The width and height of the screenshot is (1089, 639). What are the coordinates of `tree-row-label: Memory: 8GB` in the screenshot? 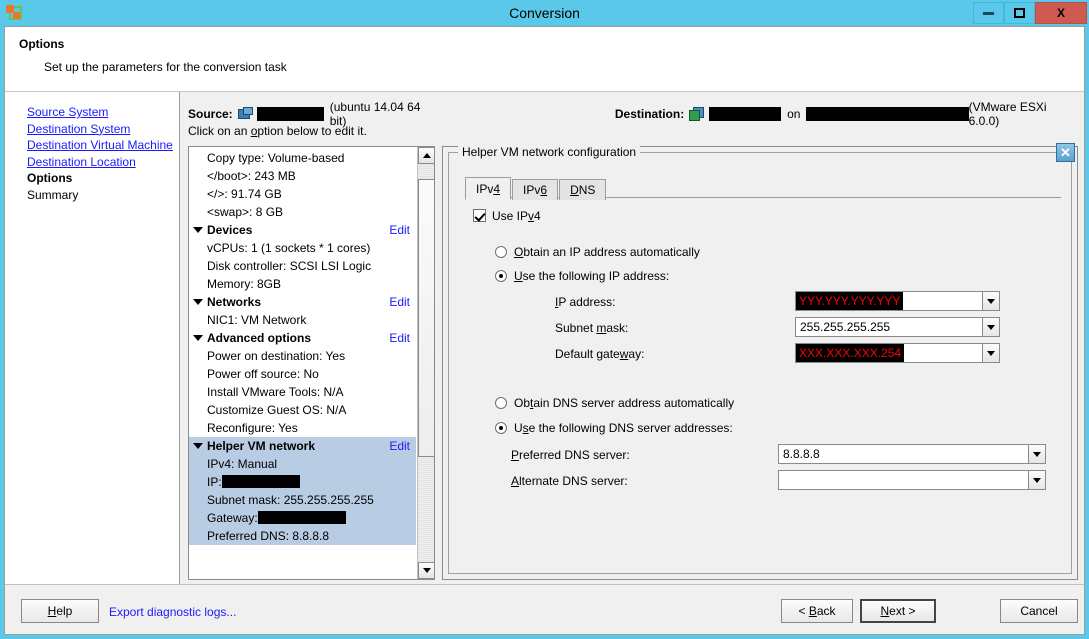 It's located at (244, 284).